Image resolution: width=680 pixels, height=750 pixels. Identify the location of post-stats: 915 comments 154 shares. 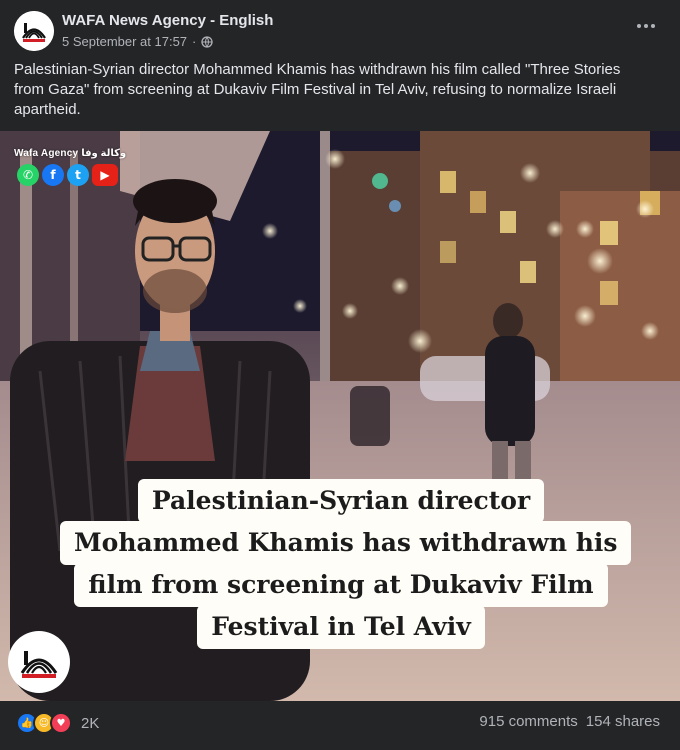
(569, 721).